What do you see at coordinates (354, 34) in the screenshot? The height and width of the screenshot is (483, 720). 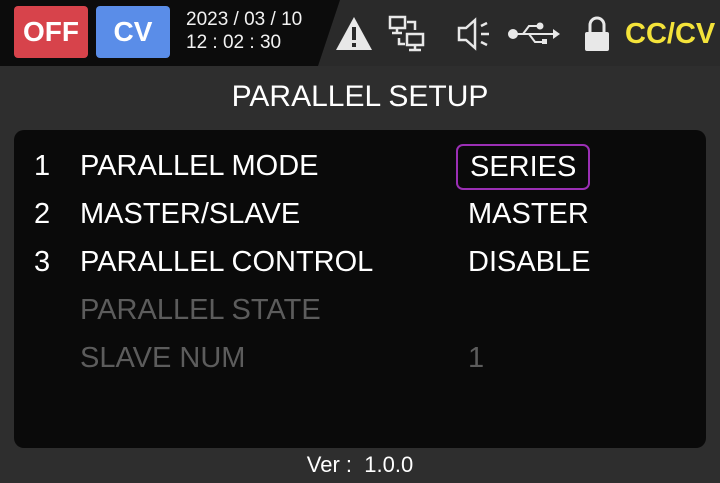 I see `warning-icon` at bounding box center [354, 34].